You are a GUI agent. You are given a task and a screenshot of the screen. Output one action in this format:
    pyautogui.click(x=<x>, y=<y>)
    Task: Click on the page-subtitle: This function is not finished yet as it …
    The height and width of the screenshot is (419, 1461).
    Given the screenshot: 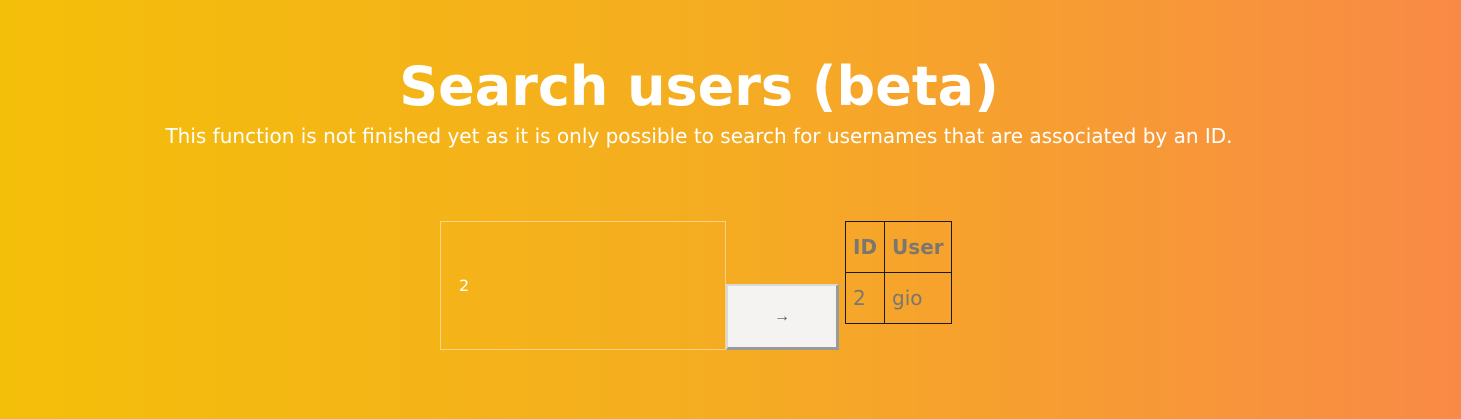 What is the action you would take?
    pyautogui.click(x=699, y=136)
    